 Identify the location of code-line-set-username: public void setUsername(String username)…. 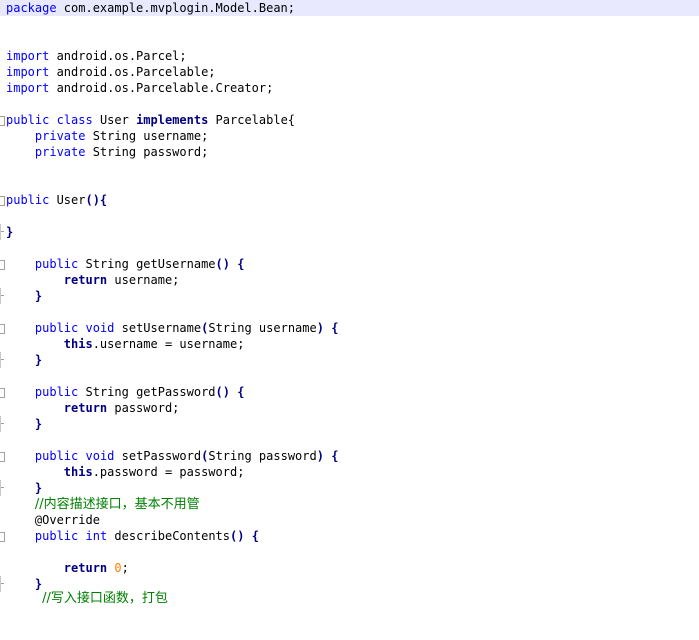
(349, 328).